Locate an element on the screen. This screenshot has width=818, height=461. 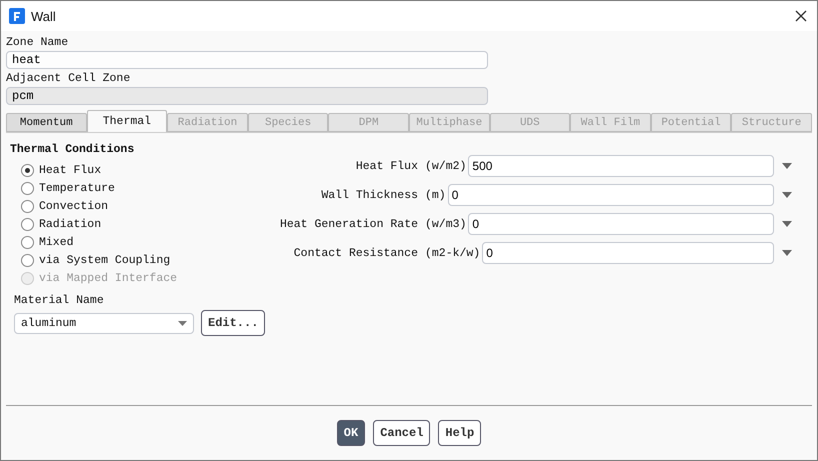
parameter-label: Wall Thickness is located at coordinates (369, 195).